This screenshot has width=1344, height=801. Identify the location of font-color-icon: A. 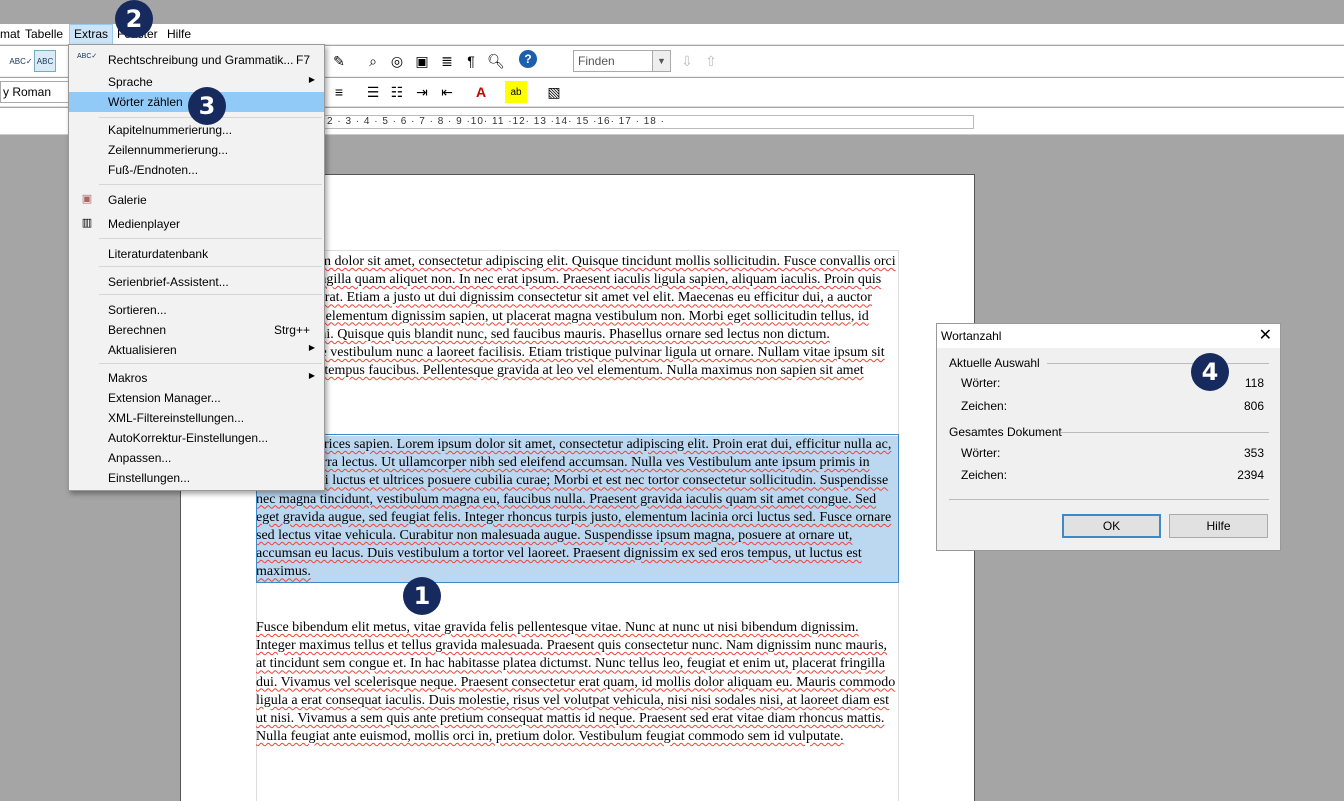
(481, 92).